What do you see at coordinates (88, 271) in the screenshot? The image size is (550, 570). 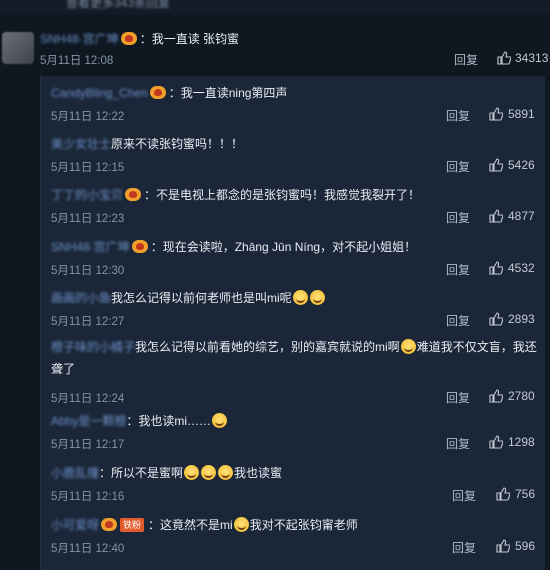 I see `reply-time: 5月11日 12:30` at bounding box center [88, 271].